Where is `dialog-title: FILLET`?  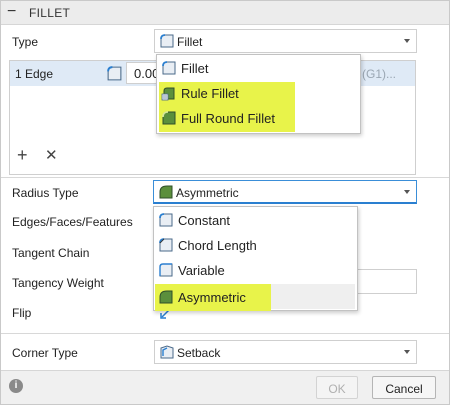 dialog-title: FILLET is located at coordinates (50, 13).